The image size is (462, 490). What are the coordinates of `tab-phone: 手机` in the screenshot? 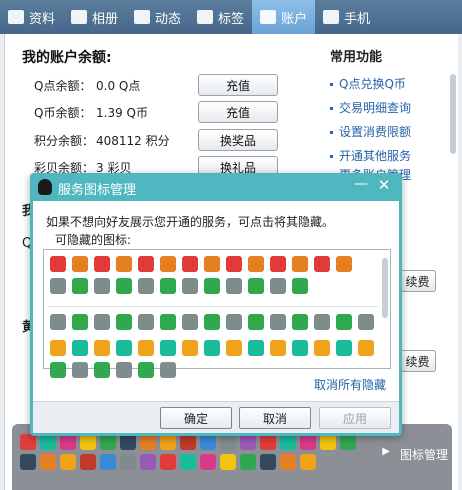 It's located at (346, 17).